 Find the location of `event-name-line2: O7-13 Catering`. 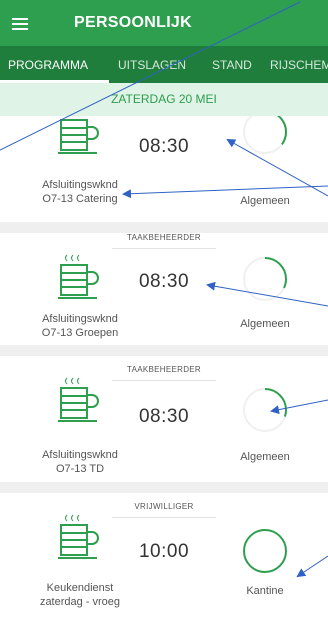

event-name-line2: O7-13 Catering is located at coordinates (80, 199).